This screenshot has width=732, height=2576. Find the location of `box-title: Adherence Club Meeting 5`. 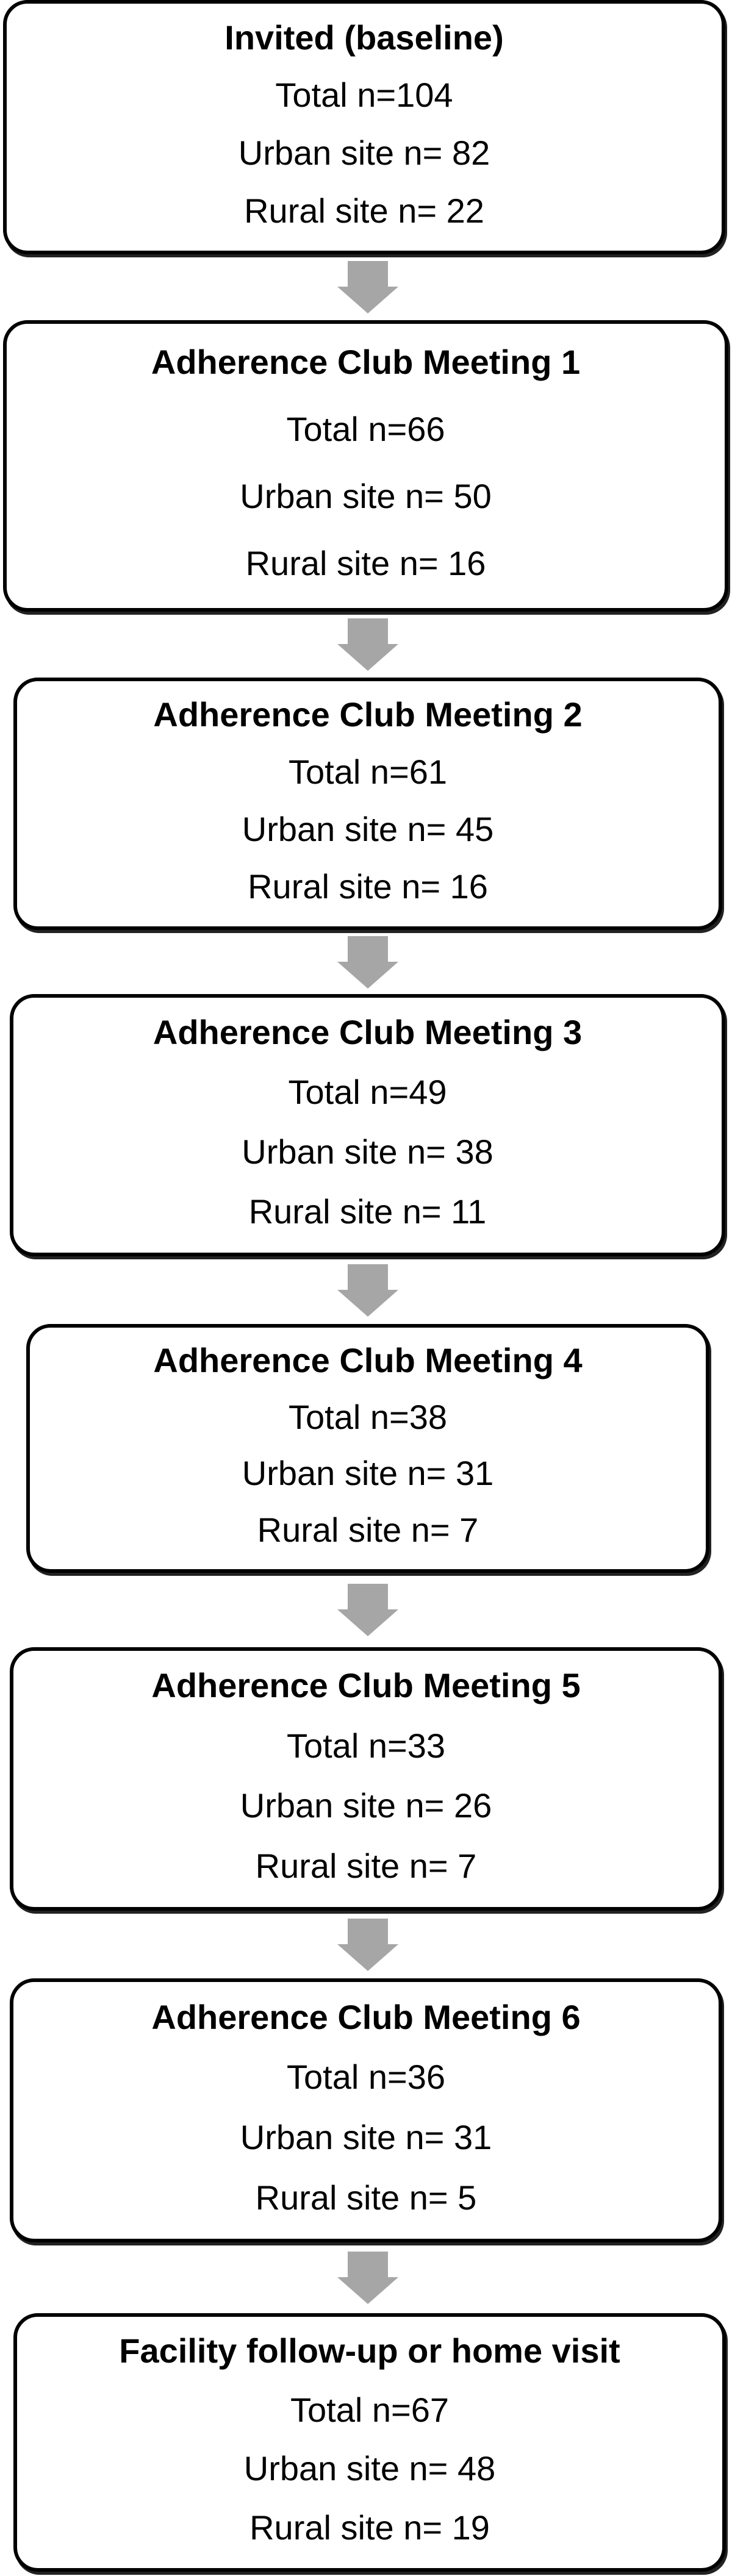

box-title: Adherence Club Meeting 5 is located at coordinates (366, 1685).